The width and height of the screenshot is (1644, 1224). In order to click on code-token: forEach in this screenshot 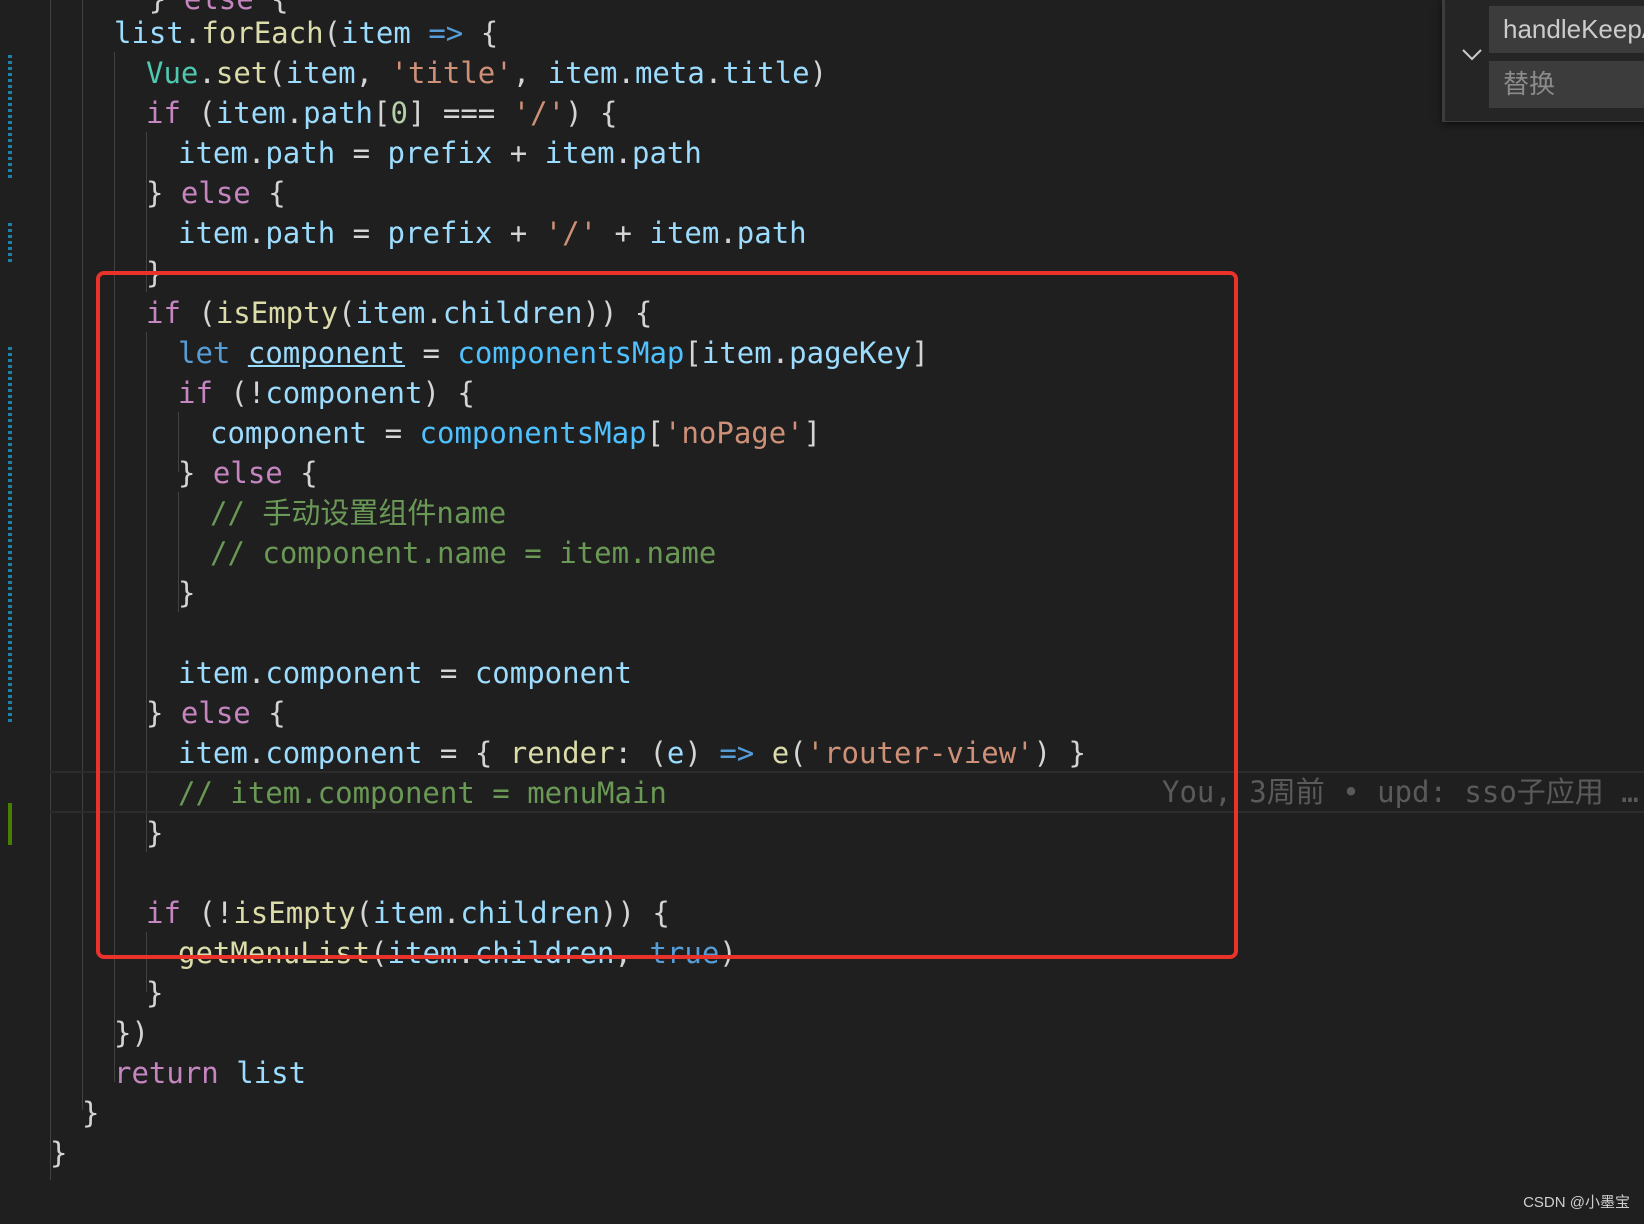, I will do `click(262, 33)`.